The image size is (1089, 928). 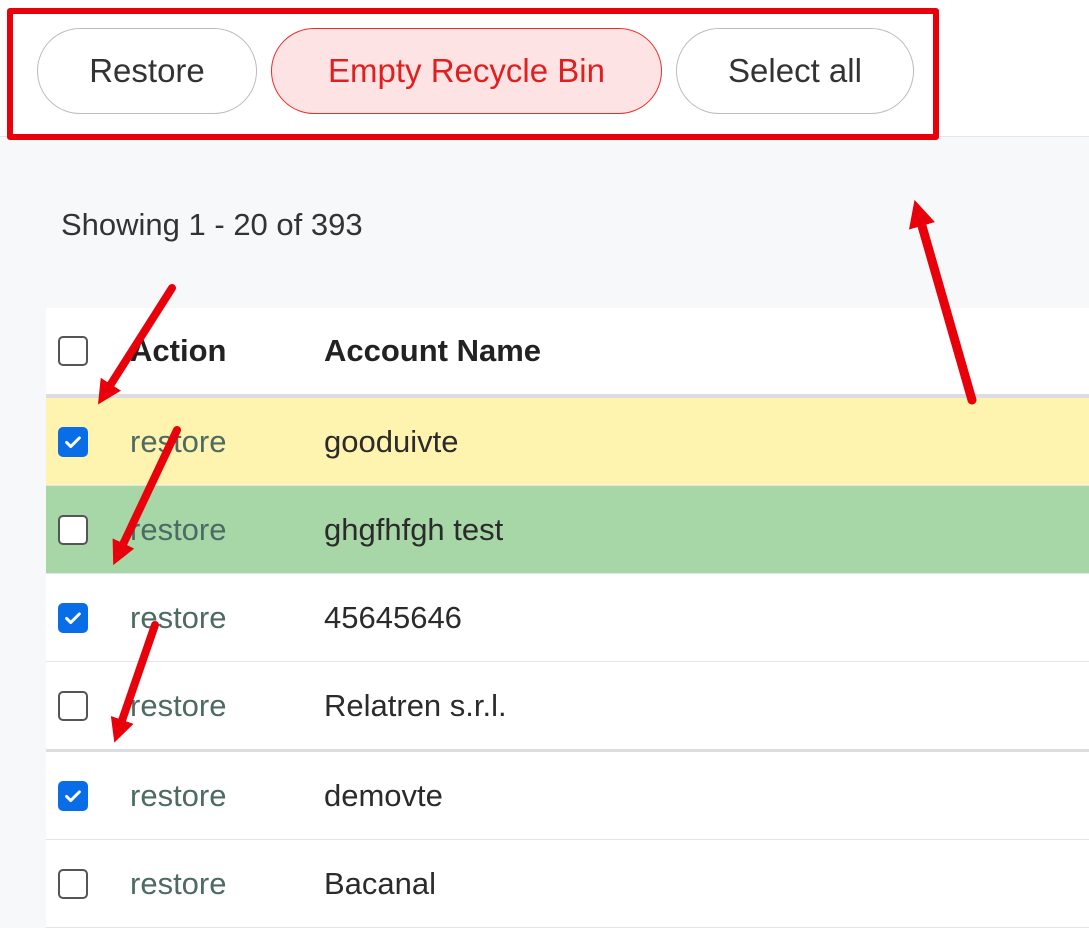 I want to click on table-row: restore 45645646, so click(x=567, y=618).